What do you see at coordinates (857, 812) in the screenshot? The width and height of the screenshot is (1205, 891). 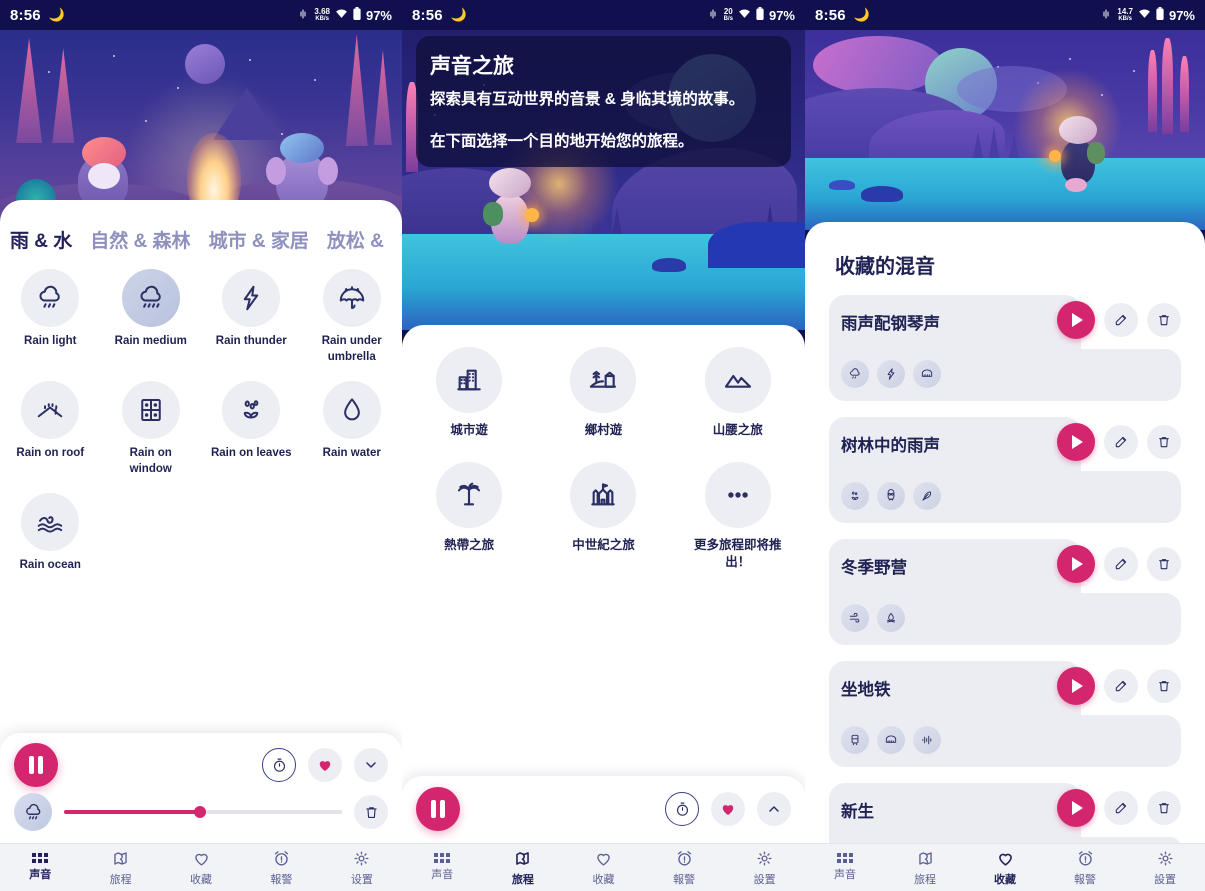 I see `favorite-name: 新生` at bounding box center [857, 812].